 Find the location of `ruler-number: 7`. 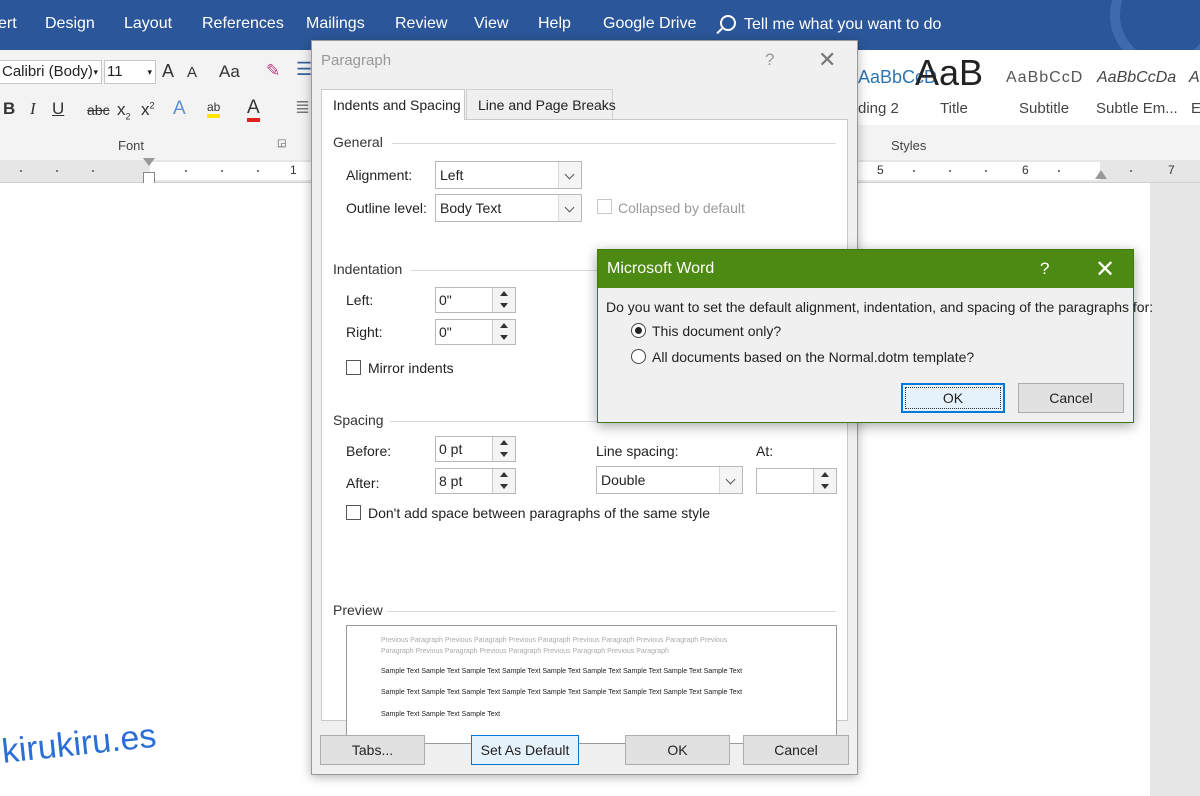

ruler-number: 7 is located at coordinates (1171, 170).